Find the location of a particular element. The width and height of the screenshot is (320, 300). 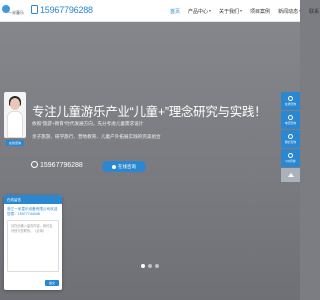

nav-item-home: 首页 is located at coordinates (175, 11).